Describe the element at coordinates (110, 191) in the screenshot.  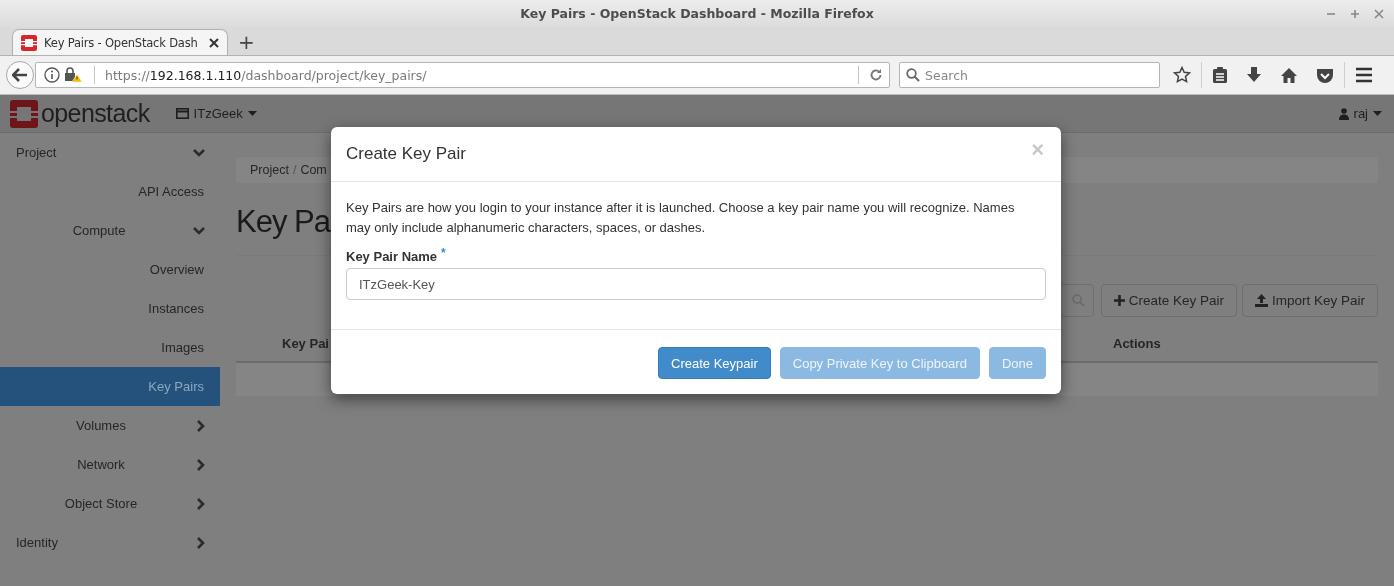
I see `sidebar-item: API Access` at that location.